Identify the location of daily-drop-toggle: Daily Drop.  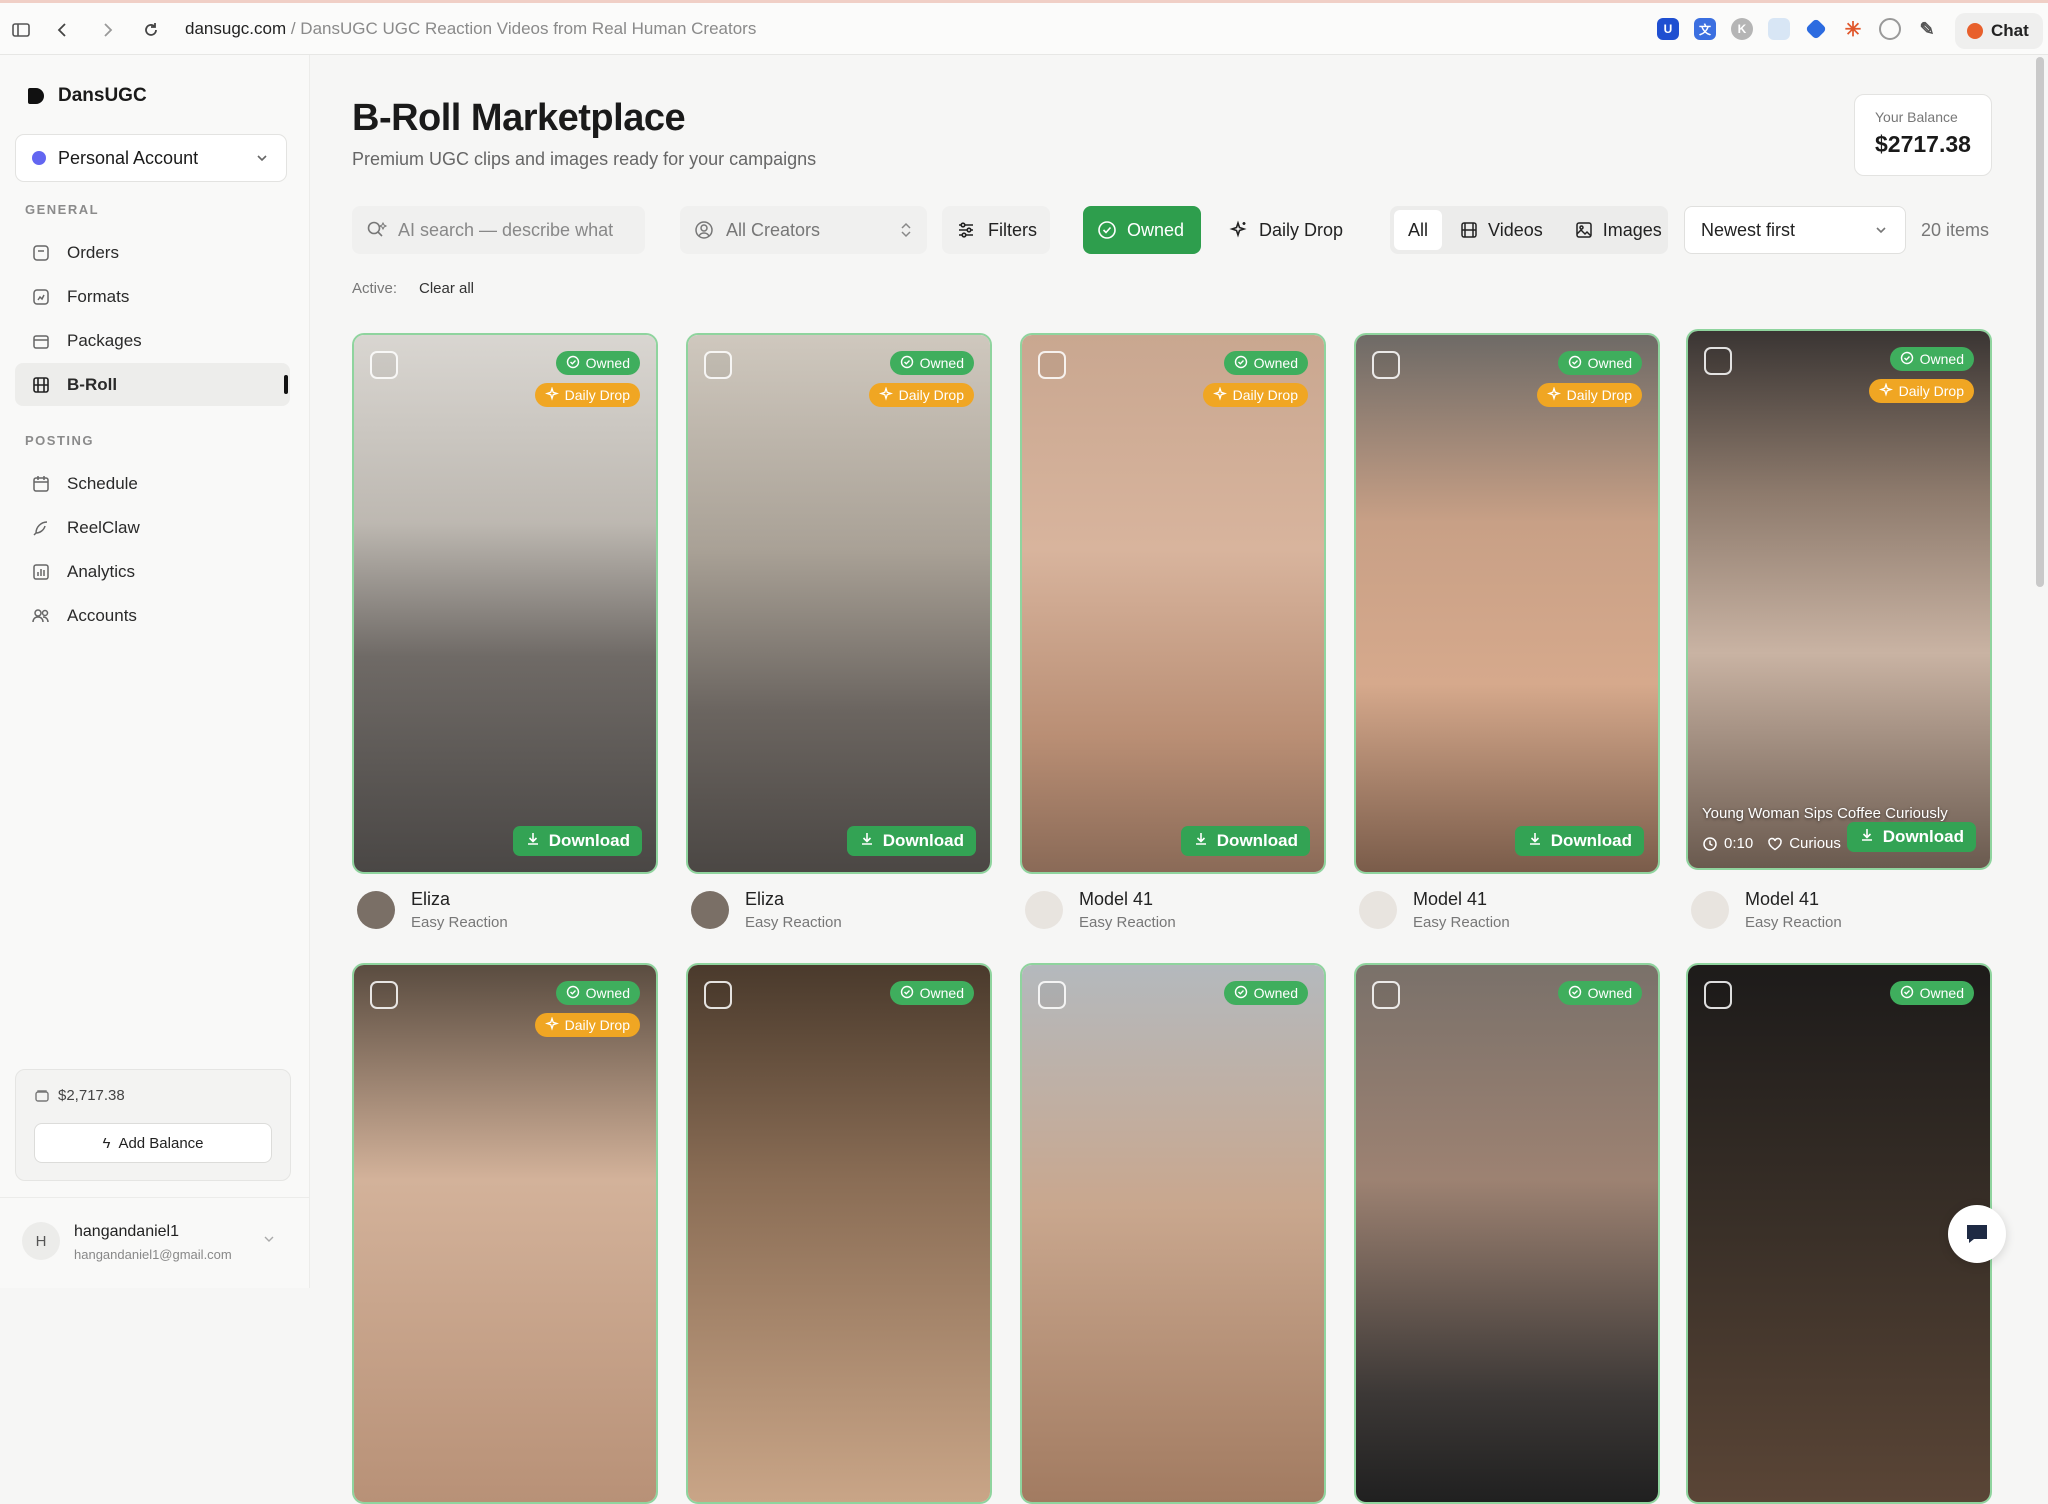
(1287, 230).